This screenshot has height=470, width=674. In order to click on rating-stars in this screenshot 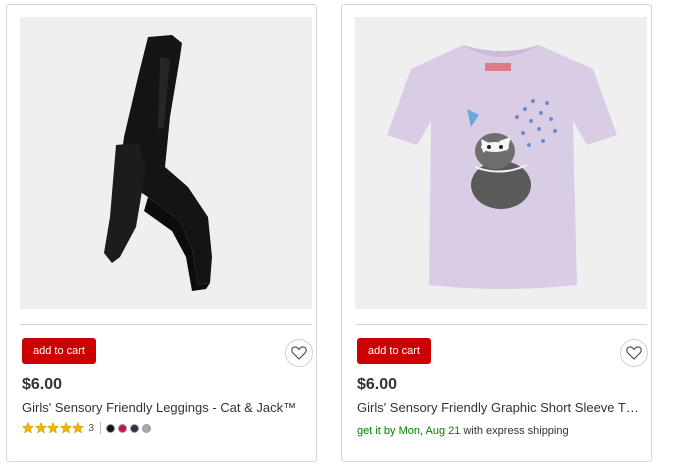, I will do `click(53, 428)`.